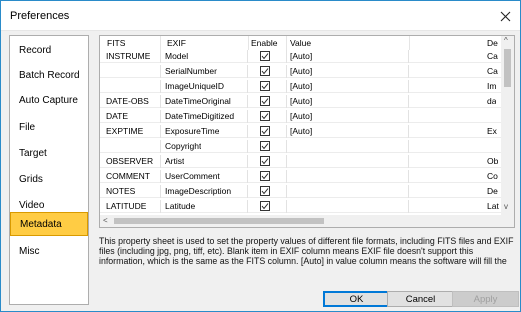 This screenshot has width=521, height=312. What do you see at coordinates (505, 16) in the screenshot?
I see `close-icon` at bounding box center [505, 16].